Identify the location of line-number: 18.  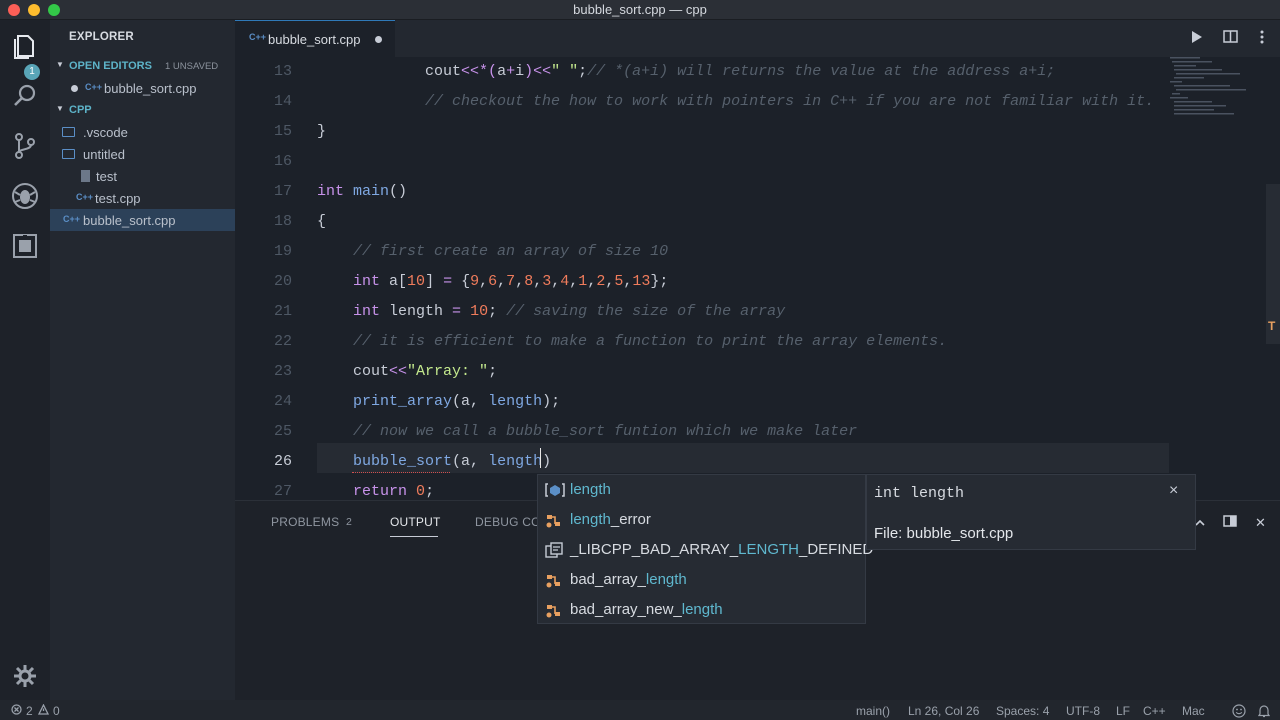
(282, 221).